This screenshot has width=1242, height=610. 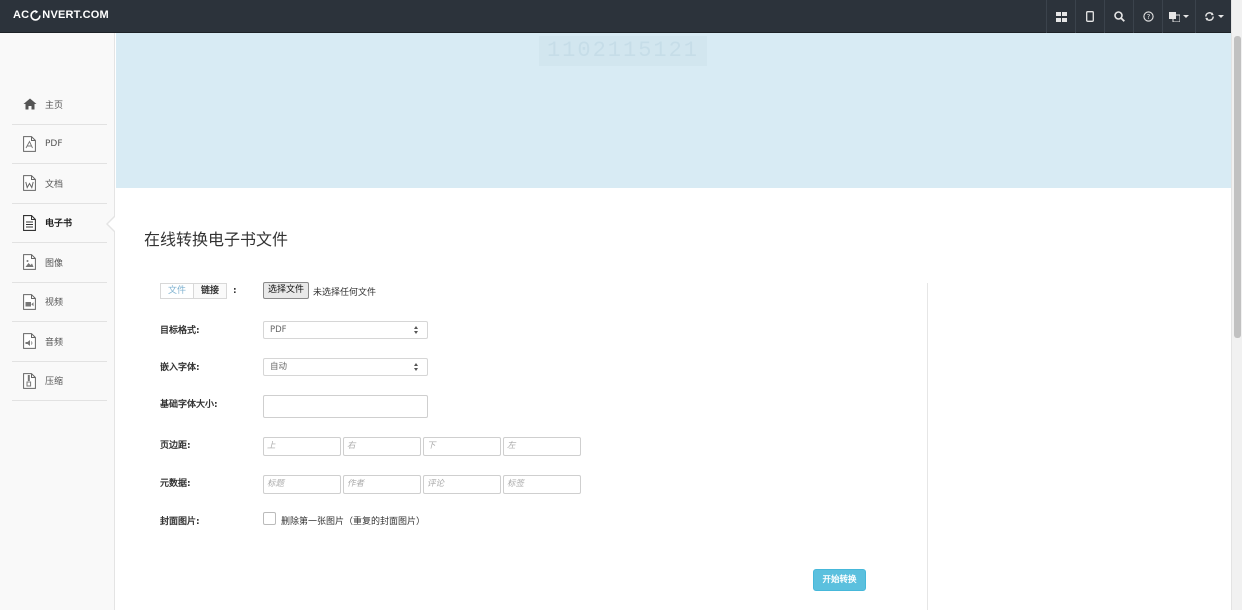 I want to click on search-icon, so click(x=1118, y=16).